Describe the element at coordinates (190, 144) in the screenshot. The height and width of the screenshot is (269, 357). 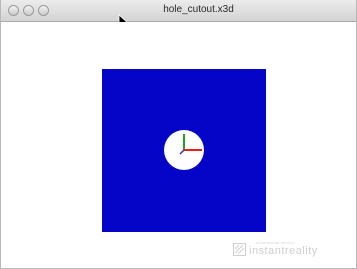
I see `axes-gizmo-icon` at that location.